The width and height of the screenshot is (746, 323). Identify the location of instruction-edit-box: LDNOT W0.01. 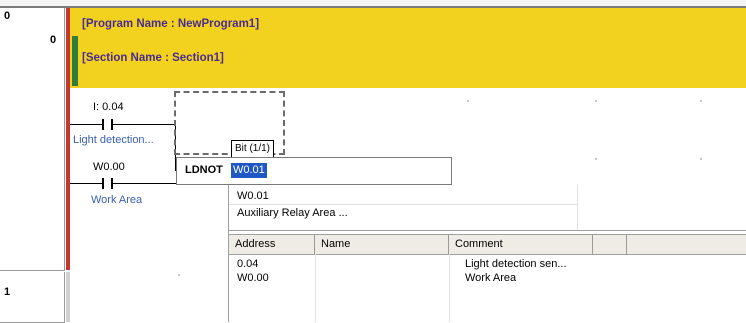
(314, 171).